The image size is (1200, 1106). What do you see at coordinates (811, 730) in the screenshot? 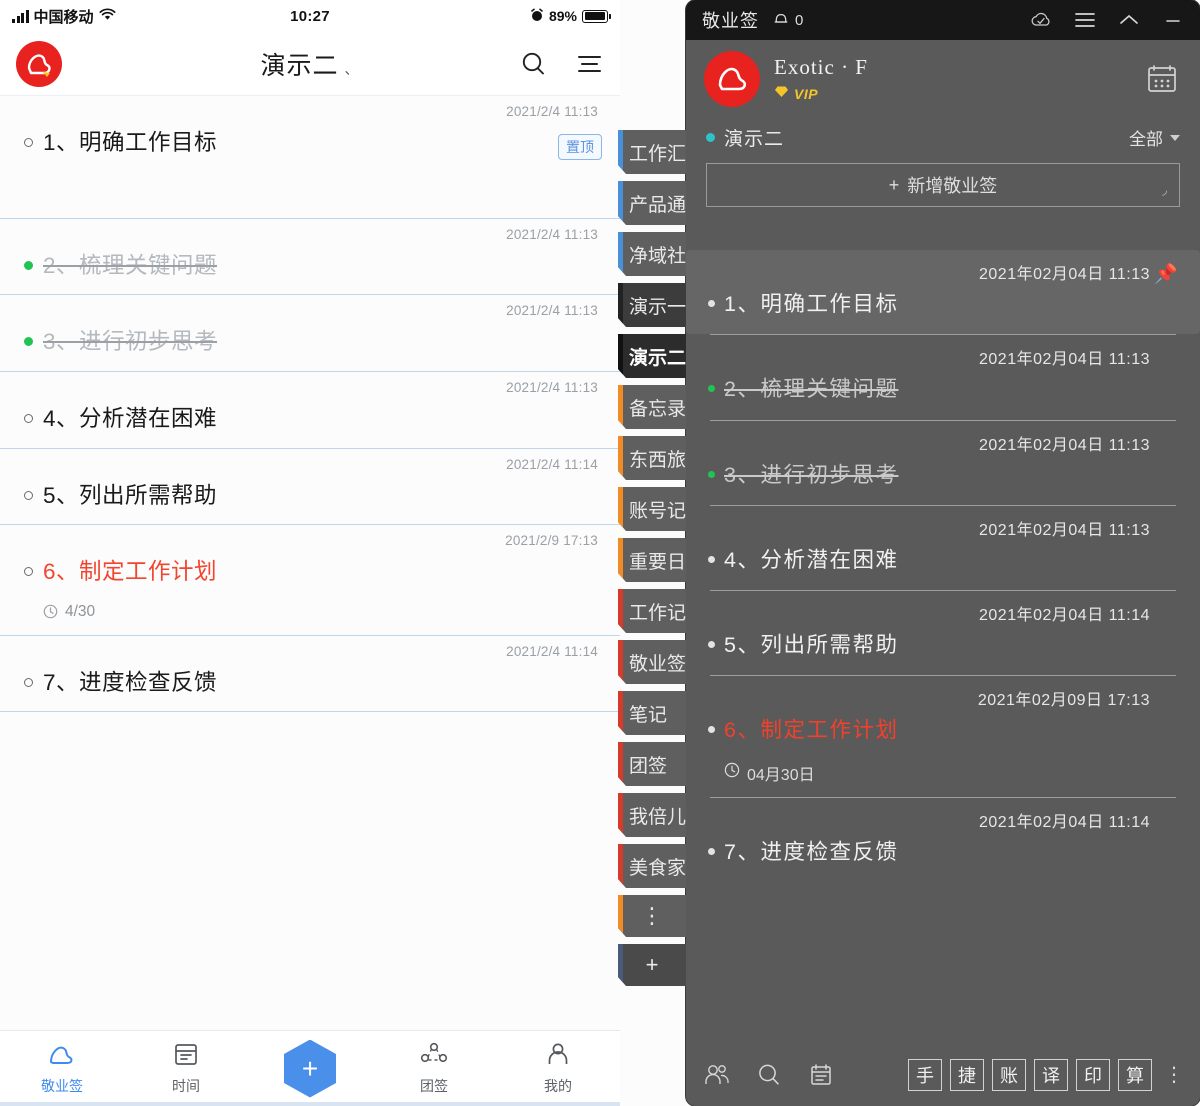
I see `note-text: 6、制定工作计划` at bounding box center [811, 730].